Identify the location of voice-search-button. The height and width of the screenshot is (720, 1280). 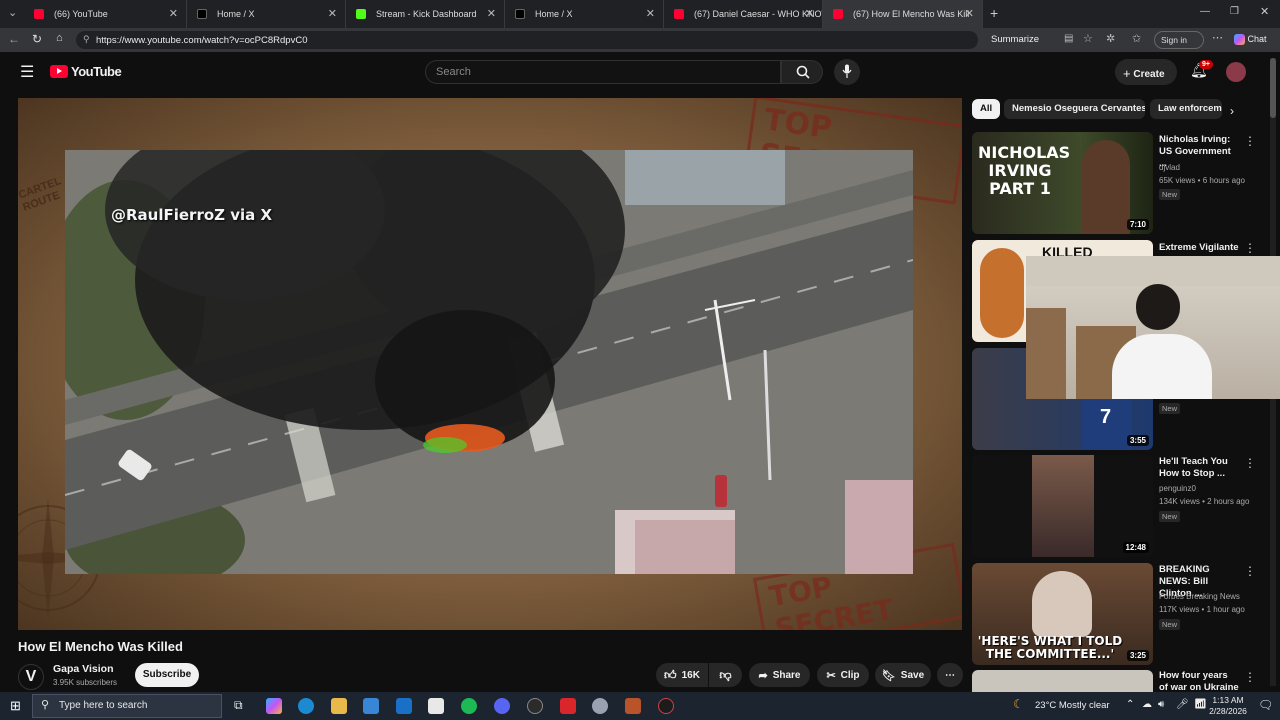
(847, 72).